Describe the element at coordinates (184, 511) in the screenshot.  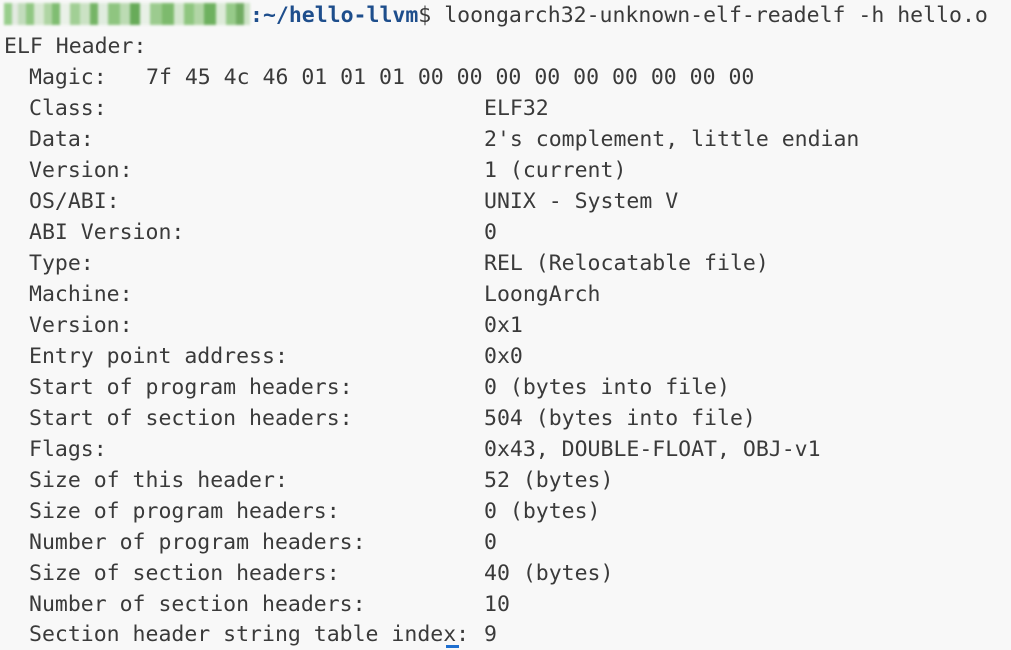
I see `field-label: Size of program headers:` at that location.